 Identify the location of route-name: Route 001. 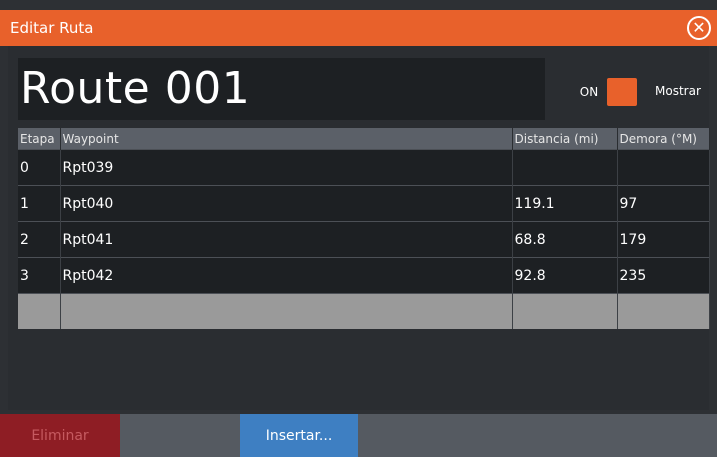
(135, 88).